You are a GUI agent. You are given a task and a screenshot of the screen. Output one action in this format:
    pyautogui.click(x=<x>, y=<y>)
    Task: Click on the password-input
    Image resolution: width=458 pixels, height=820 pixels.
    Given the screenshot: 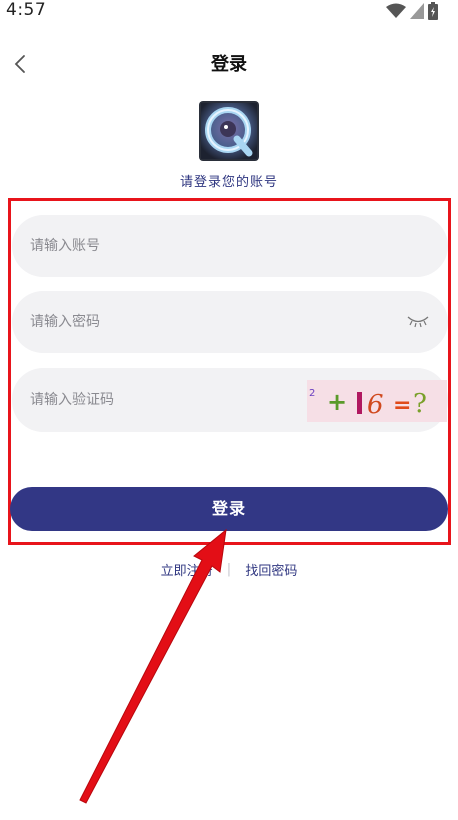 What is the action you would take?
    pyautogui.click(x=180, y=322)
    